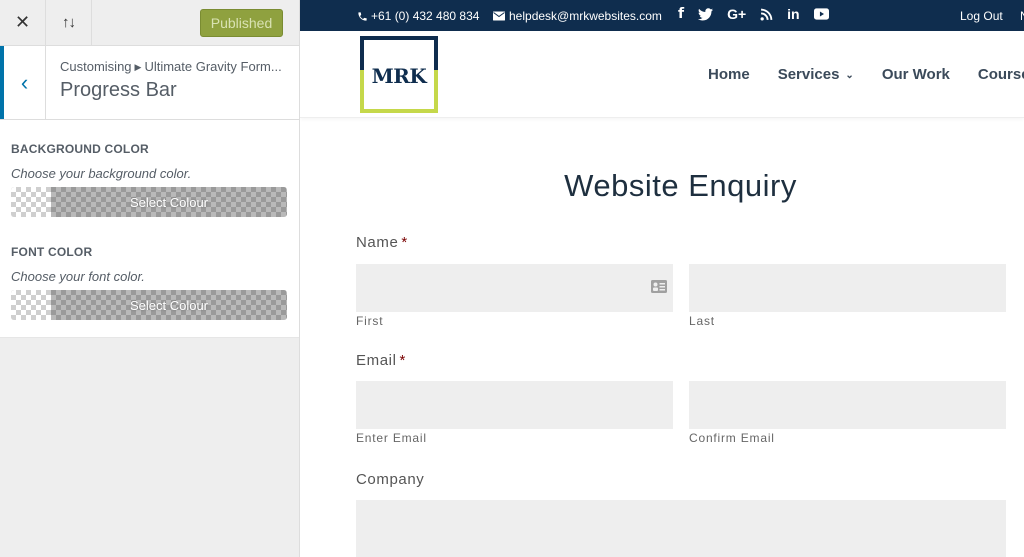  I want to click on form-title: Website Enquiry, so click(680, 185).